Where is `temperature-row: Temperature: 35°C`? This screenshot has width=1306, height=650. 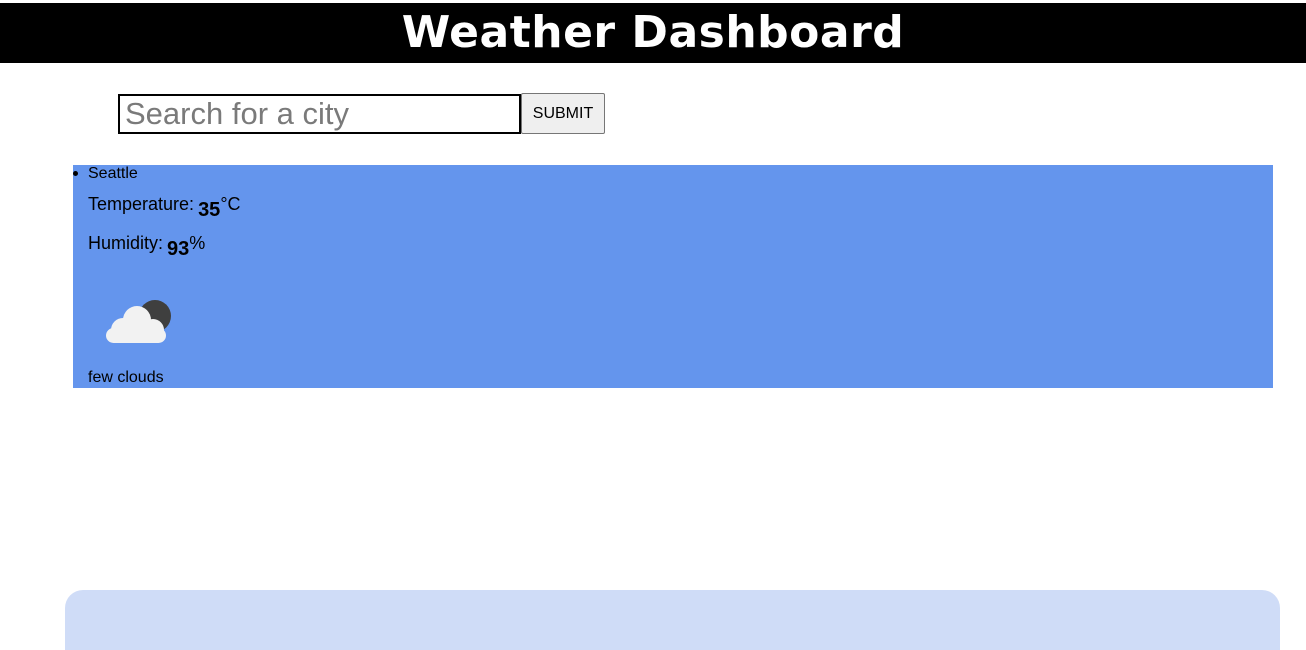 temperature-row: Temperature: 35°C is located at coordinates (164, 207).